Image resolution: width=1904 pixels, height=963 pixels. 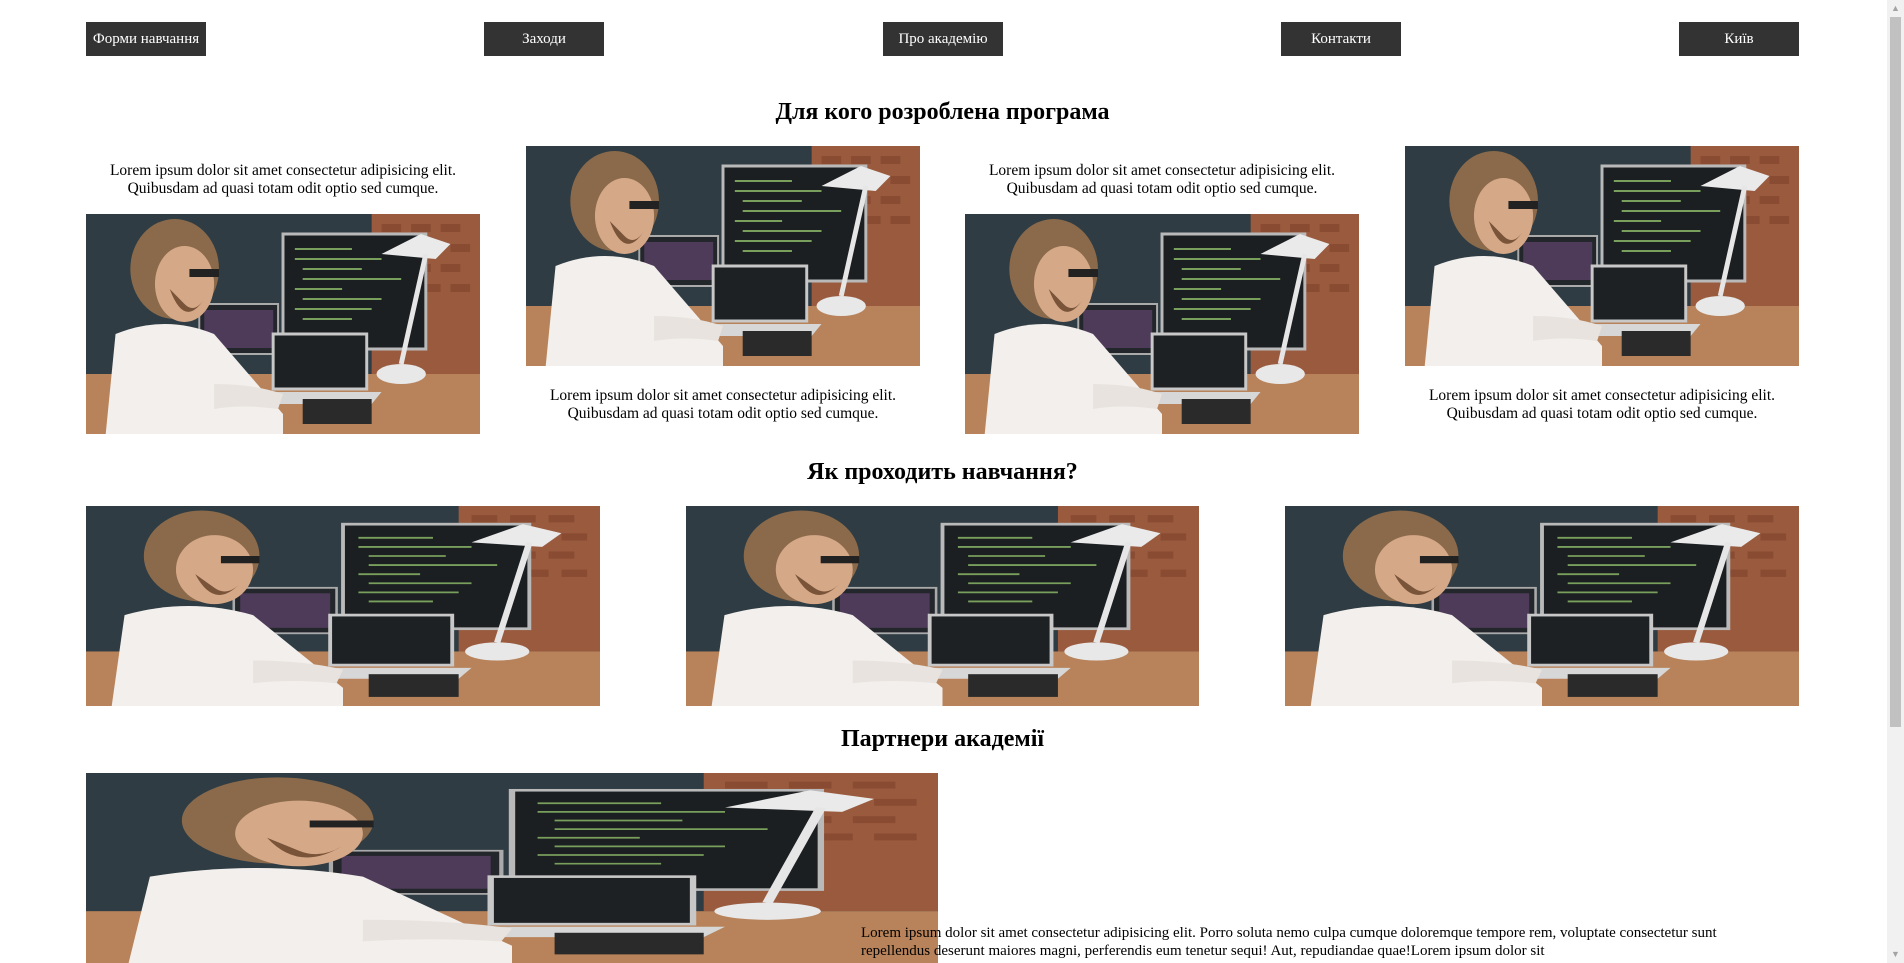 I want to click on nav-item-events: Заходи, so click(x=544, y=39).